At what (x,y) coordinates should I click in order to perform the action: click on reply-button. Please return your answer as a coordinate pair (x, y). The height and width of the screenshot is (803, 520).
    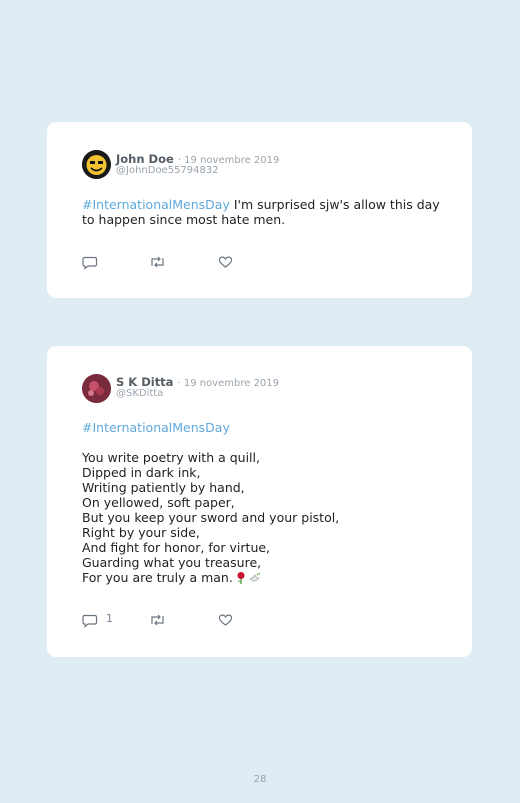
    Looking at the image, I should click on (90, 262).